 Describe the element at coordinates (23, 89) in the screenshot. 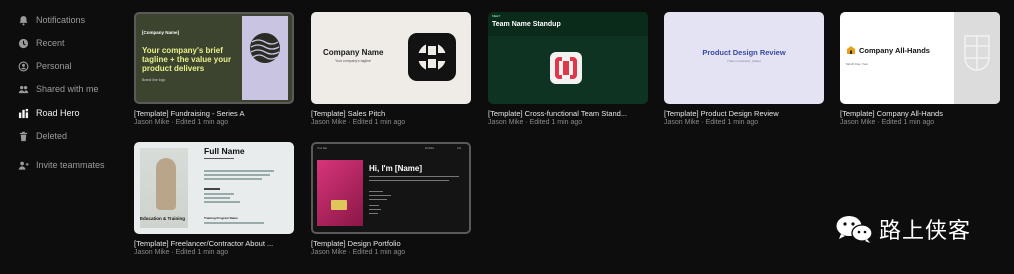

I see `people-icon` at that location.